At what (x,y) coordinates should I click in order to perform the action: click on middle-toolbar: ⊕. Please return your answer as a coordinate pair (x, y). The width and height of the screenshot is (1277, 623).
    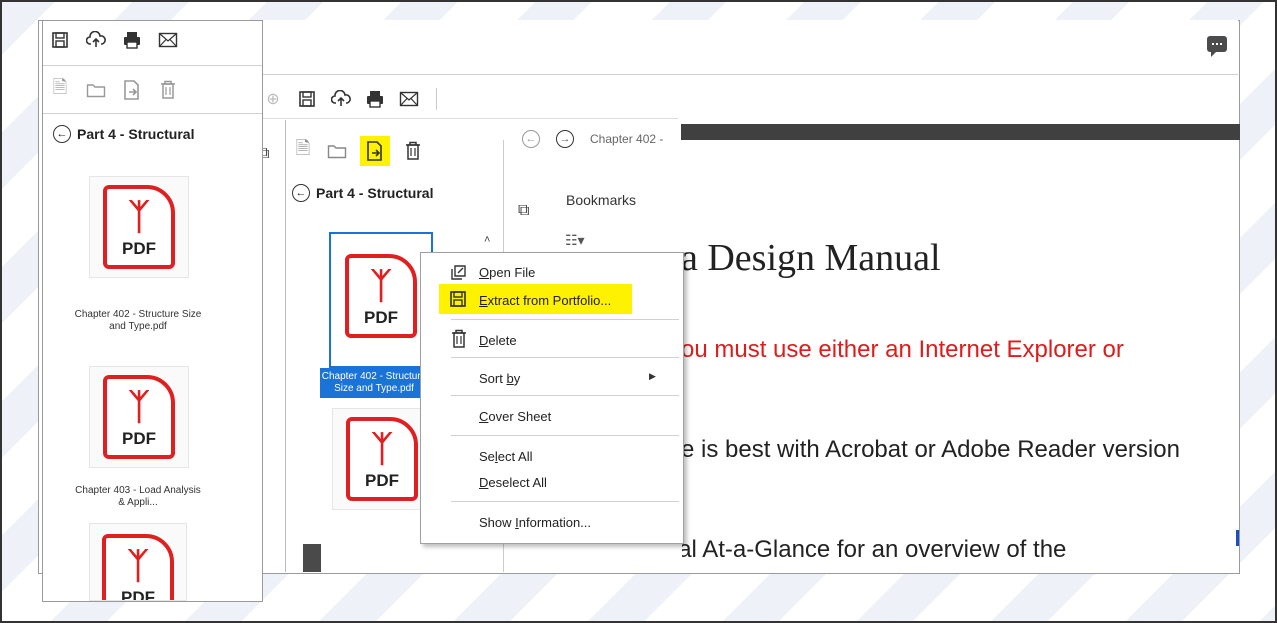
    Looking at the image, I should click on (468, 100).